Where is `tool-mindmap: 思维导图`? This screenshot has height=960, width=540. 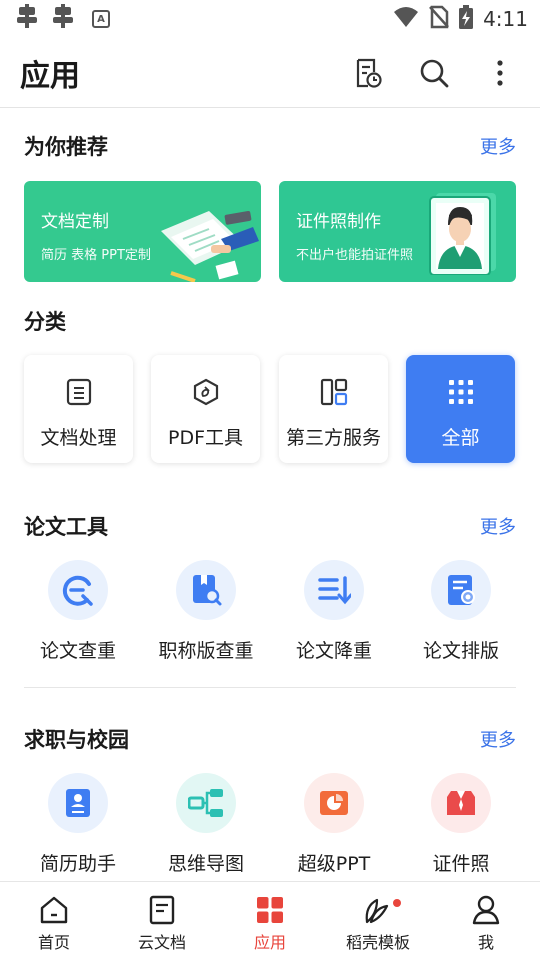
tool-mindmap: 思维导图 is located at coordinates (206, 824).